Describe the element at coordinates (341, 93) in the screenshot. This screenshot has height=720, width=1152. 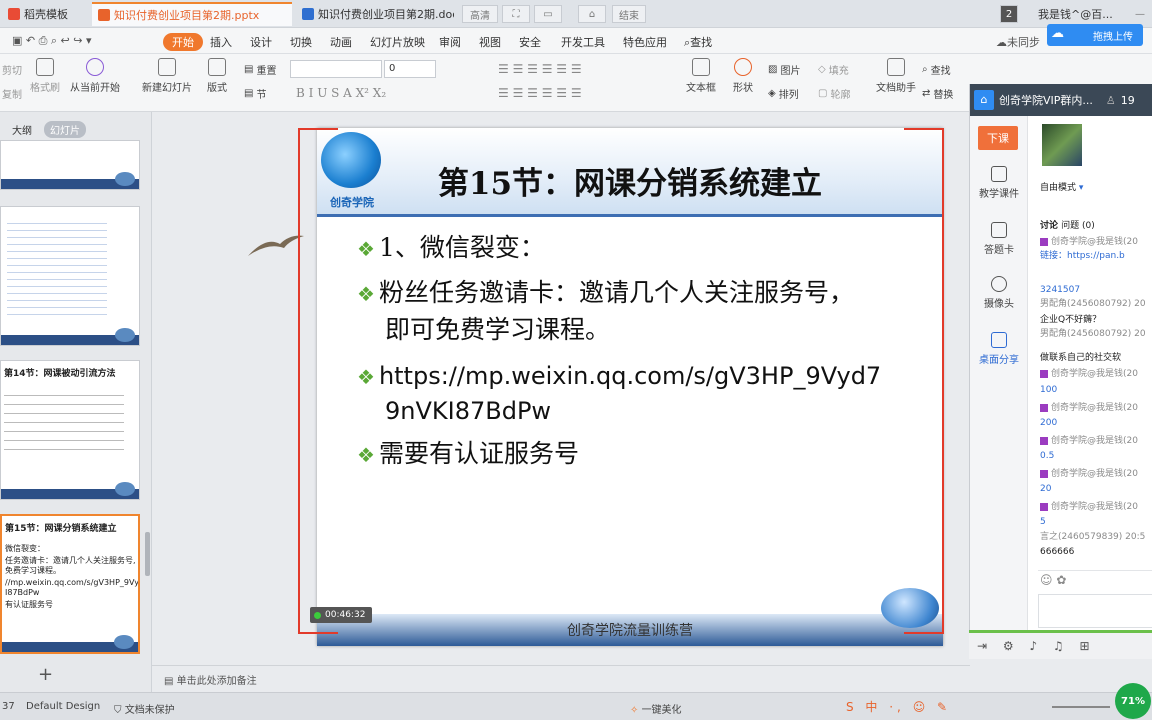
I see `font-style-buttons: B I U S A X² X₂` at that location.